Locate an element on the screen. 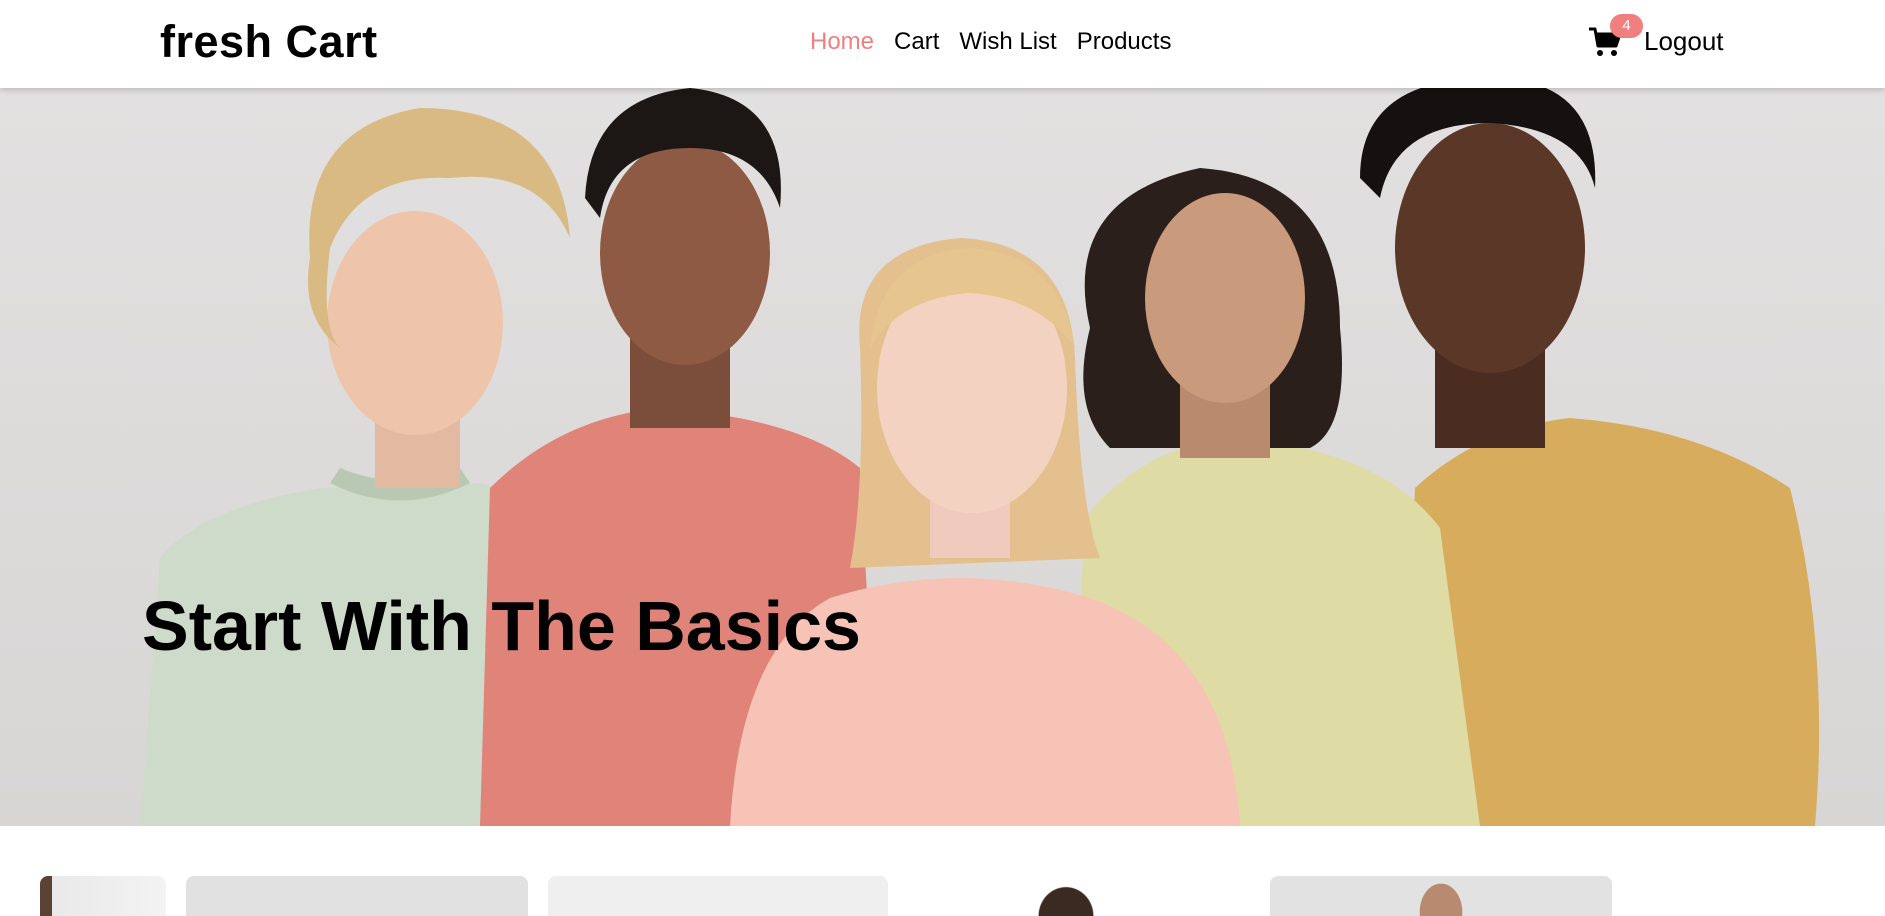 Image resolution: width=1885 pixels, height=916 pixels. nav-link-wish-list: Wish List is located at coordinates (1007, 42).